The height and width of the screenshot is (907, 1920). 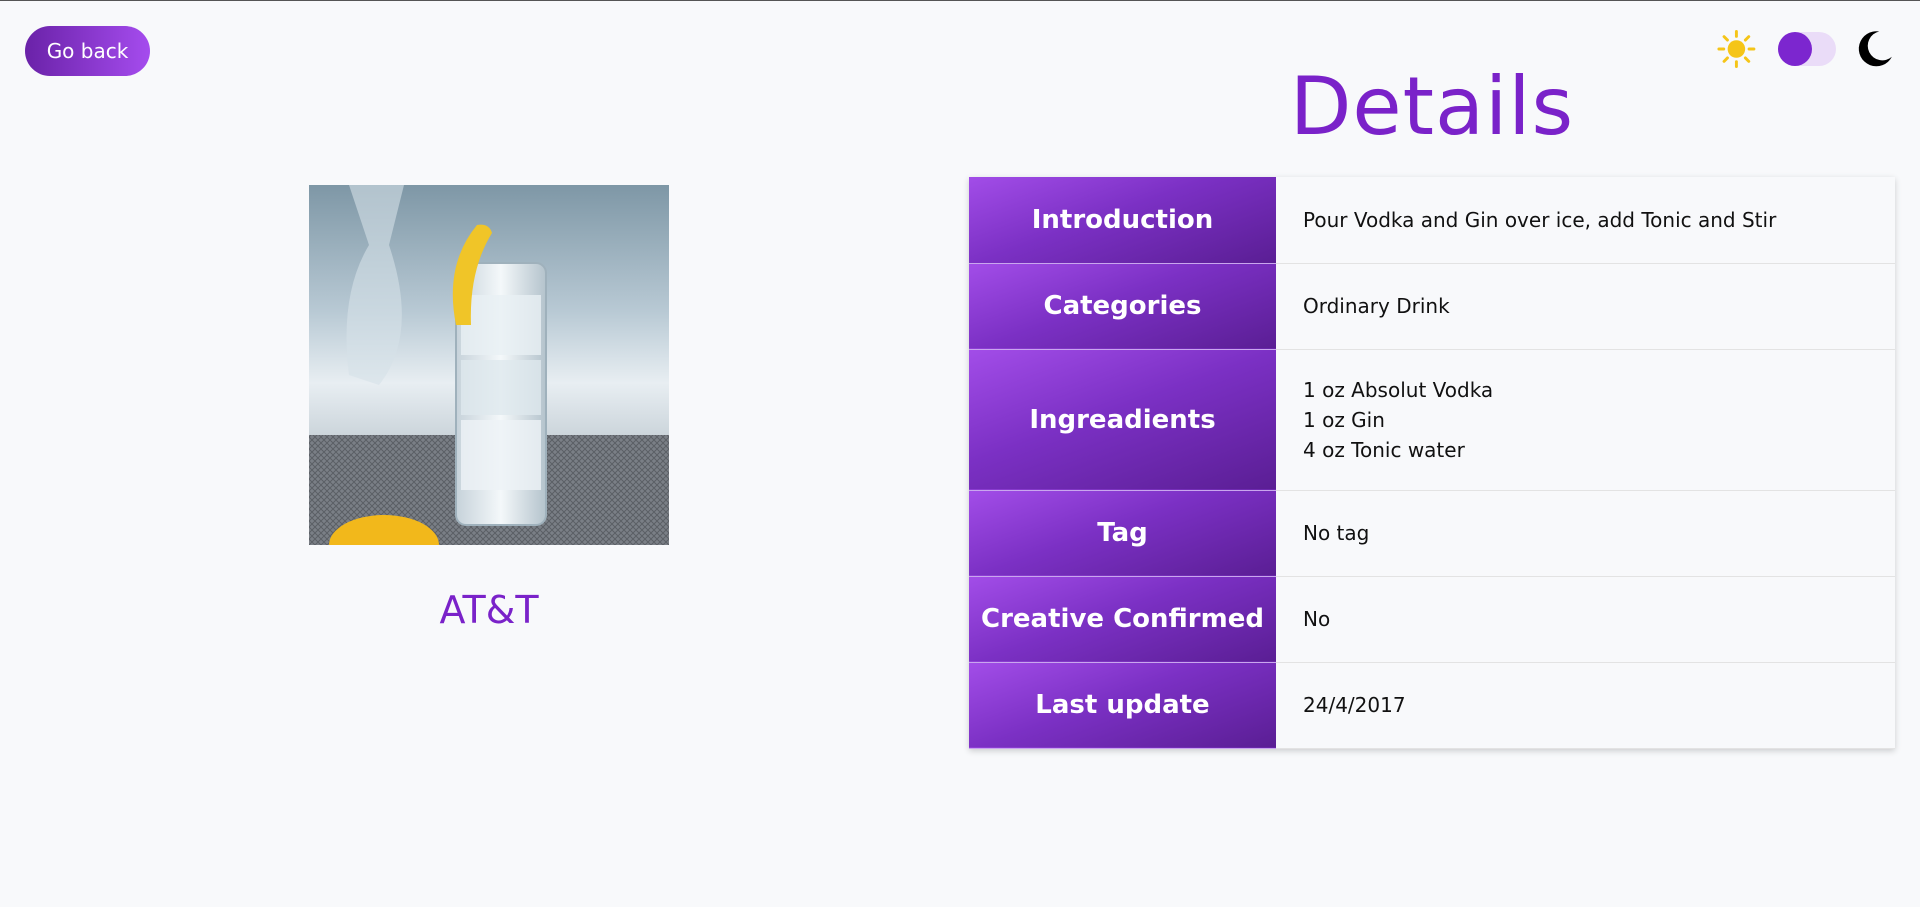 I want to click on table-row: Tag No tag, so click(x=1432, y=533).